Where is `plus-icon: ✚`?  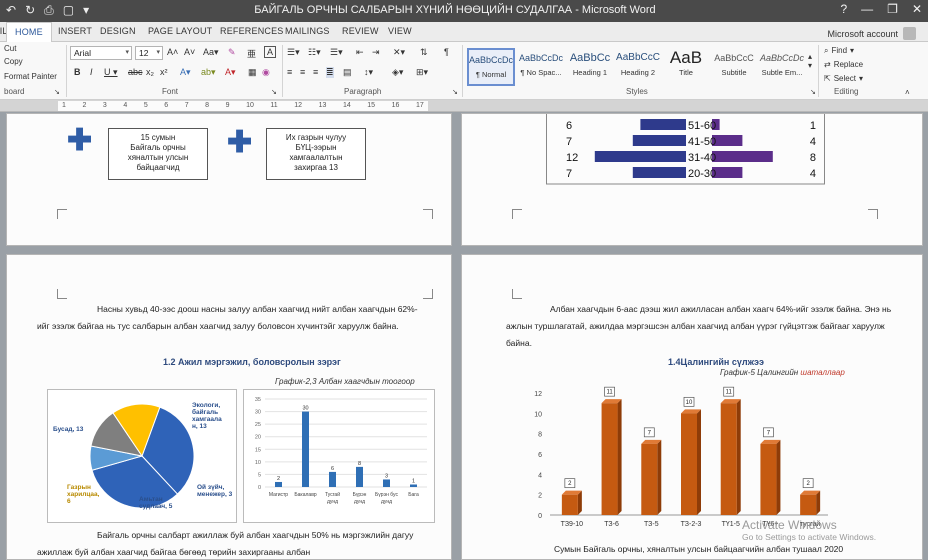
plus-icon: ✚ is located at coordinates (240, 142).